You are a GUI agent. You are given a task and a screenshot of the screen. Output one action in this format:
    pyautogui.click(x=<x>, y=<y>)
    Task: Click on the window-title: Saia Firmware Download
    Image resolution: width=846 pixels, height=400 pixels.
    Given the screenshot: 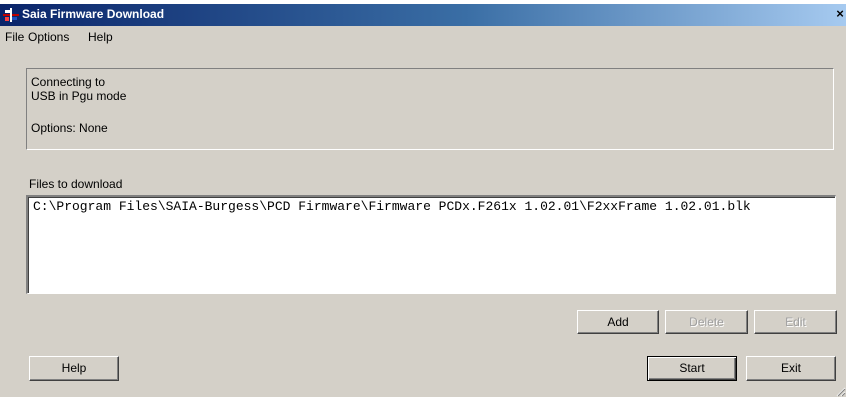 What is the action you would take?
    pyautogui.click(x=93, y=14)
    